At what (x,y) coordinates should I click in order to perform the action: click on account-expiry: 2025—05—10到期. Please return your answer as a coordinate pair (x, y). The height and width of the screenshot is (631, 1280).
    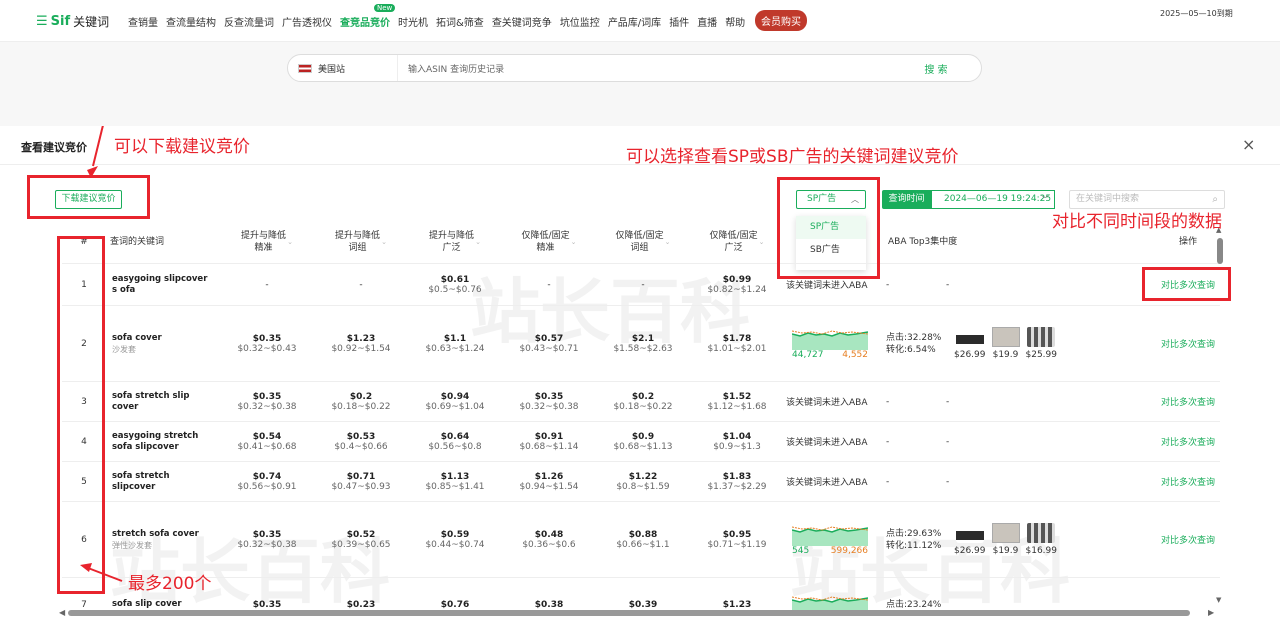
    Looking at the image, I should click on (1196, 13).